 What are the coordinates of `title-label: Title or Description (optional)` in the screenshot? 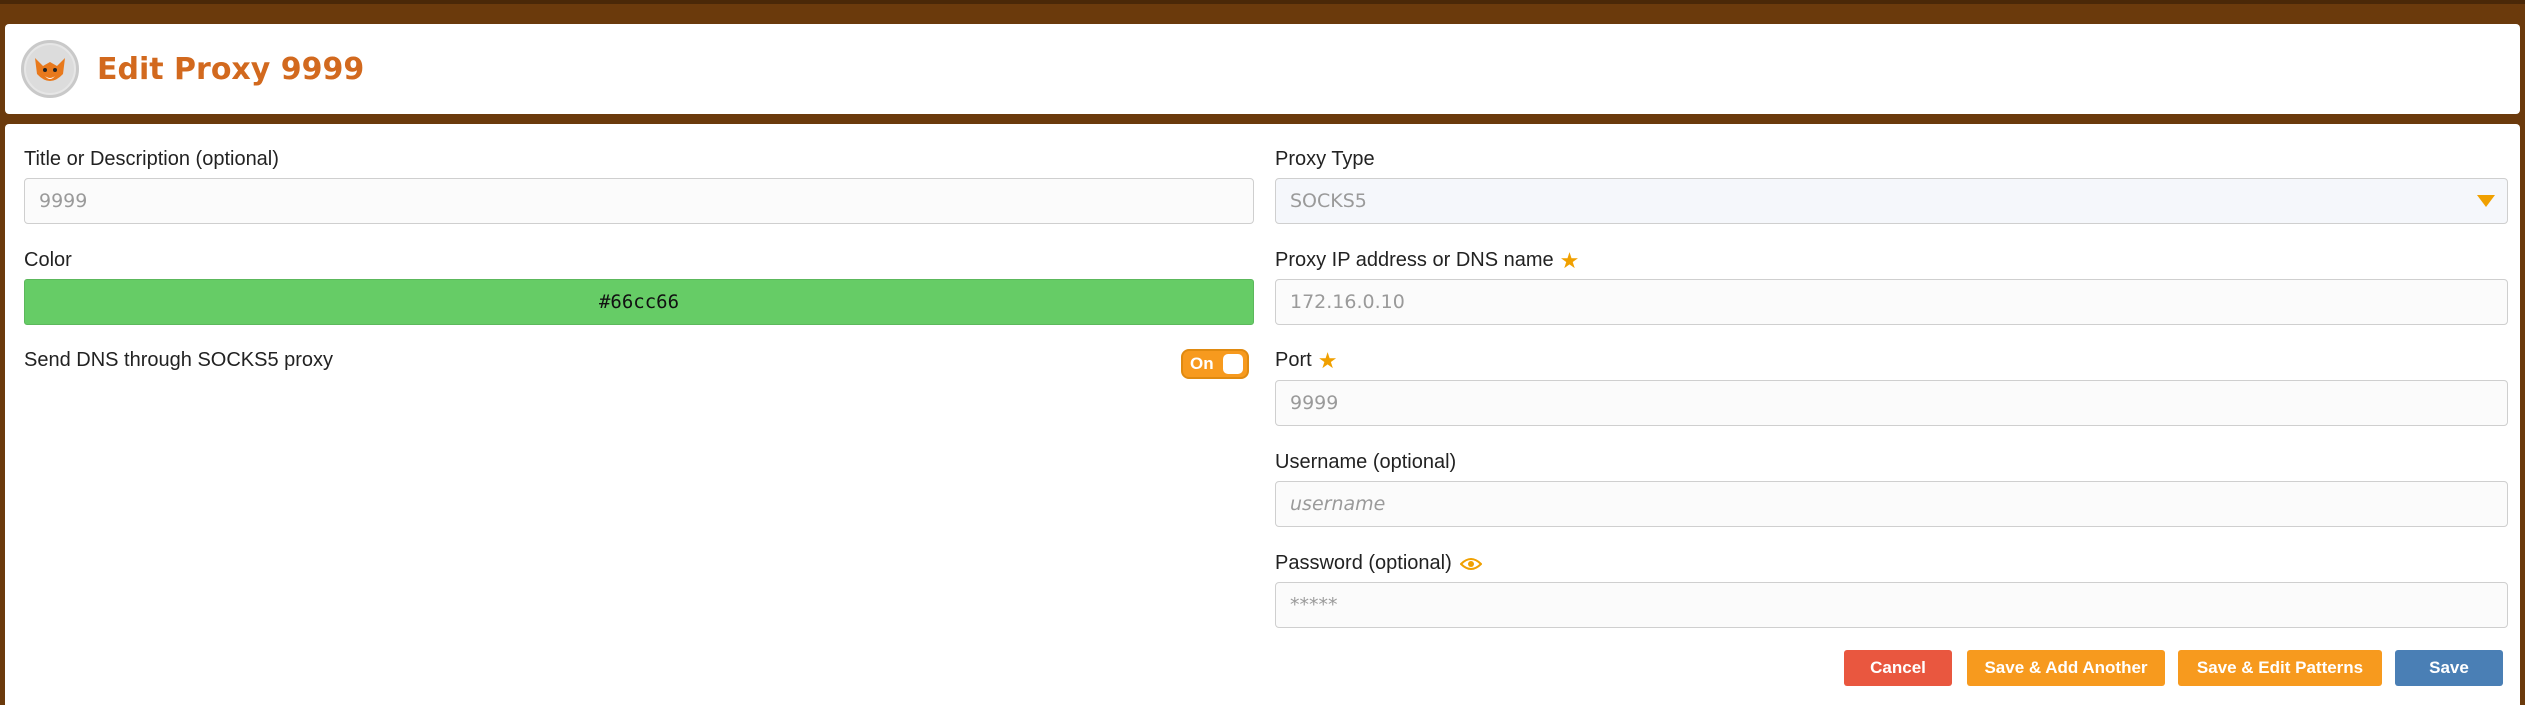 It's located at (151, 159).